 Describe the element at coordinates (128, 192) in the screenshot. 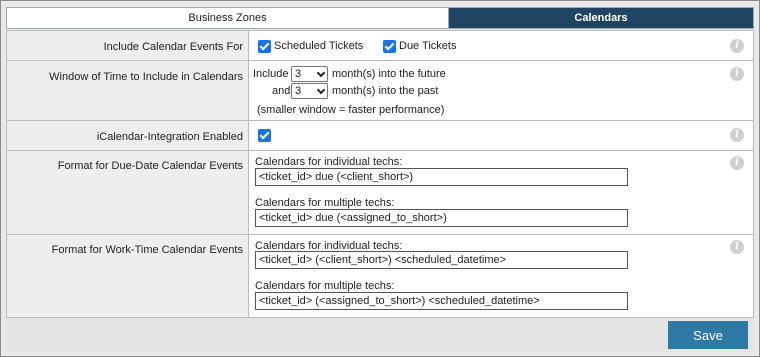

I see `due-format-label: Format for Due-Date Calendar Events` at that location.